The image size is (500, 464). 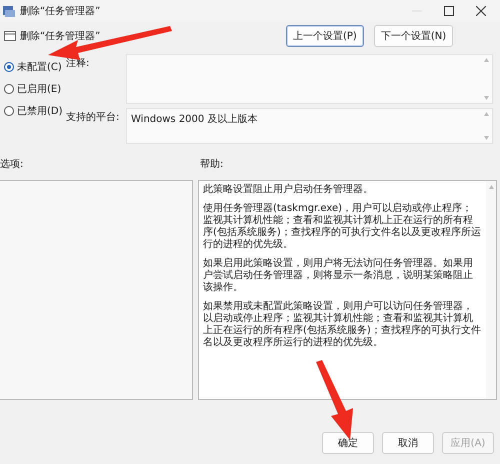 I want to click on platform-value: Windows 2000 及以上版本, so click(x=194, y=119).